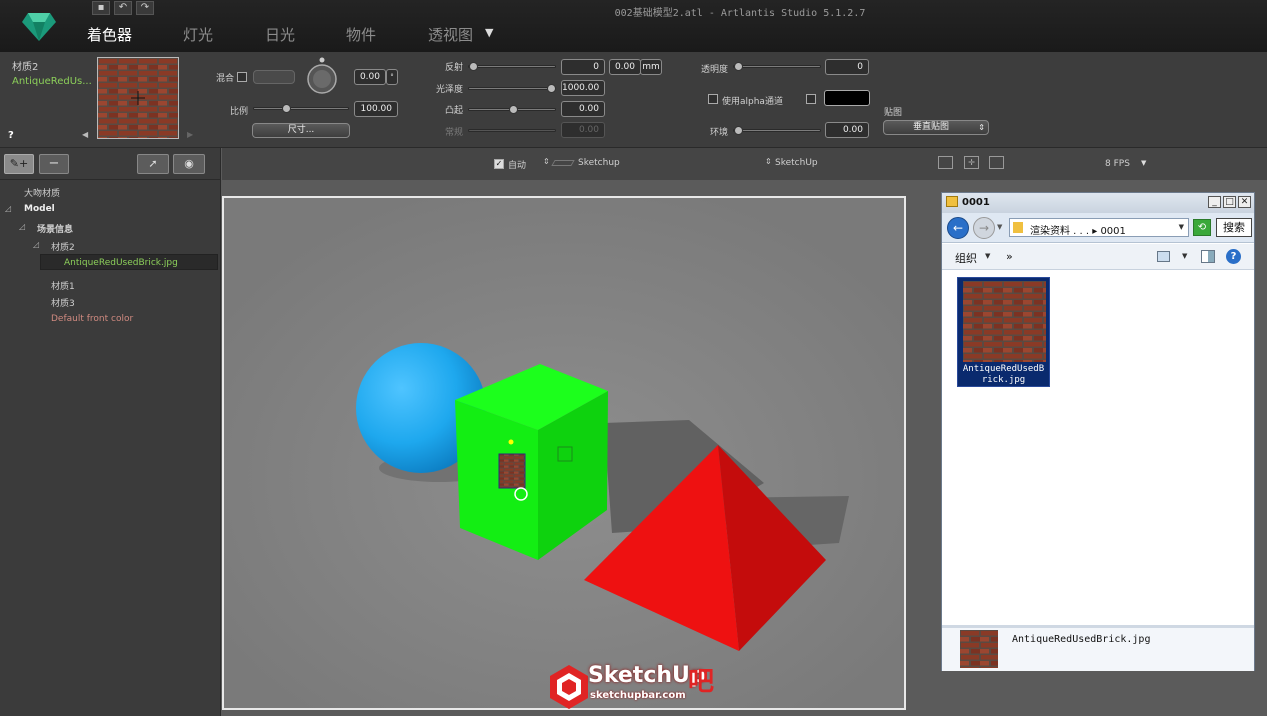  Describe the element at coordinates (1117, 164) in the screenshot. I see `fps-label: 8 FPS` at that location.